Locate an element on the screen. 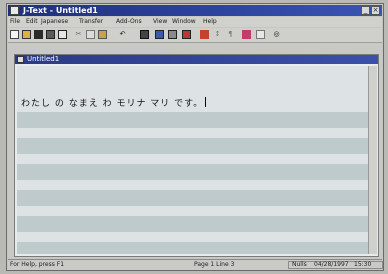 The width and height of the screenshot is (388, 274). mark-icon is located at coordinates (186, 34).